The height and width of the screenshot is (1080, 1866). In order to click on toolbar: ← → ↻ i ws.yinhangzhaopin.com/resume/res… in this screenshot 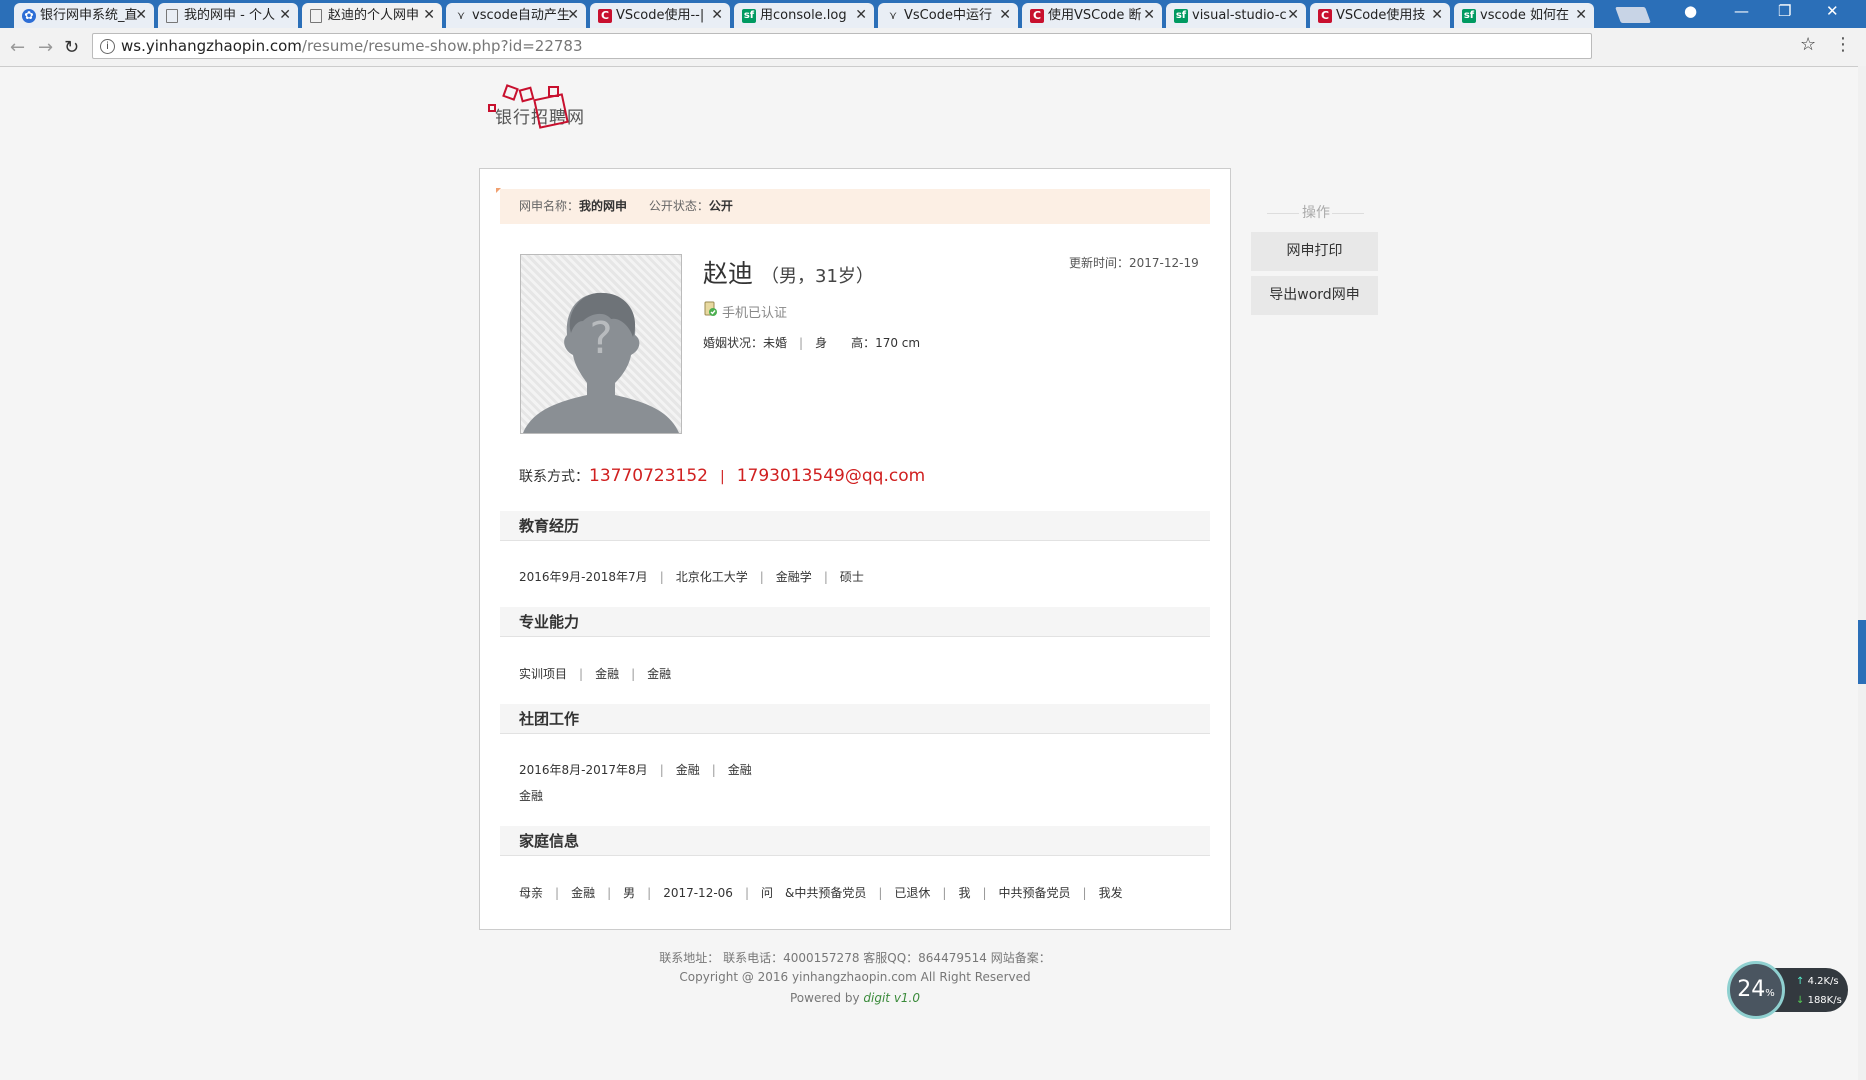, I will do `click(933, 47)`.